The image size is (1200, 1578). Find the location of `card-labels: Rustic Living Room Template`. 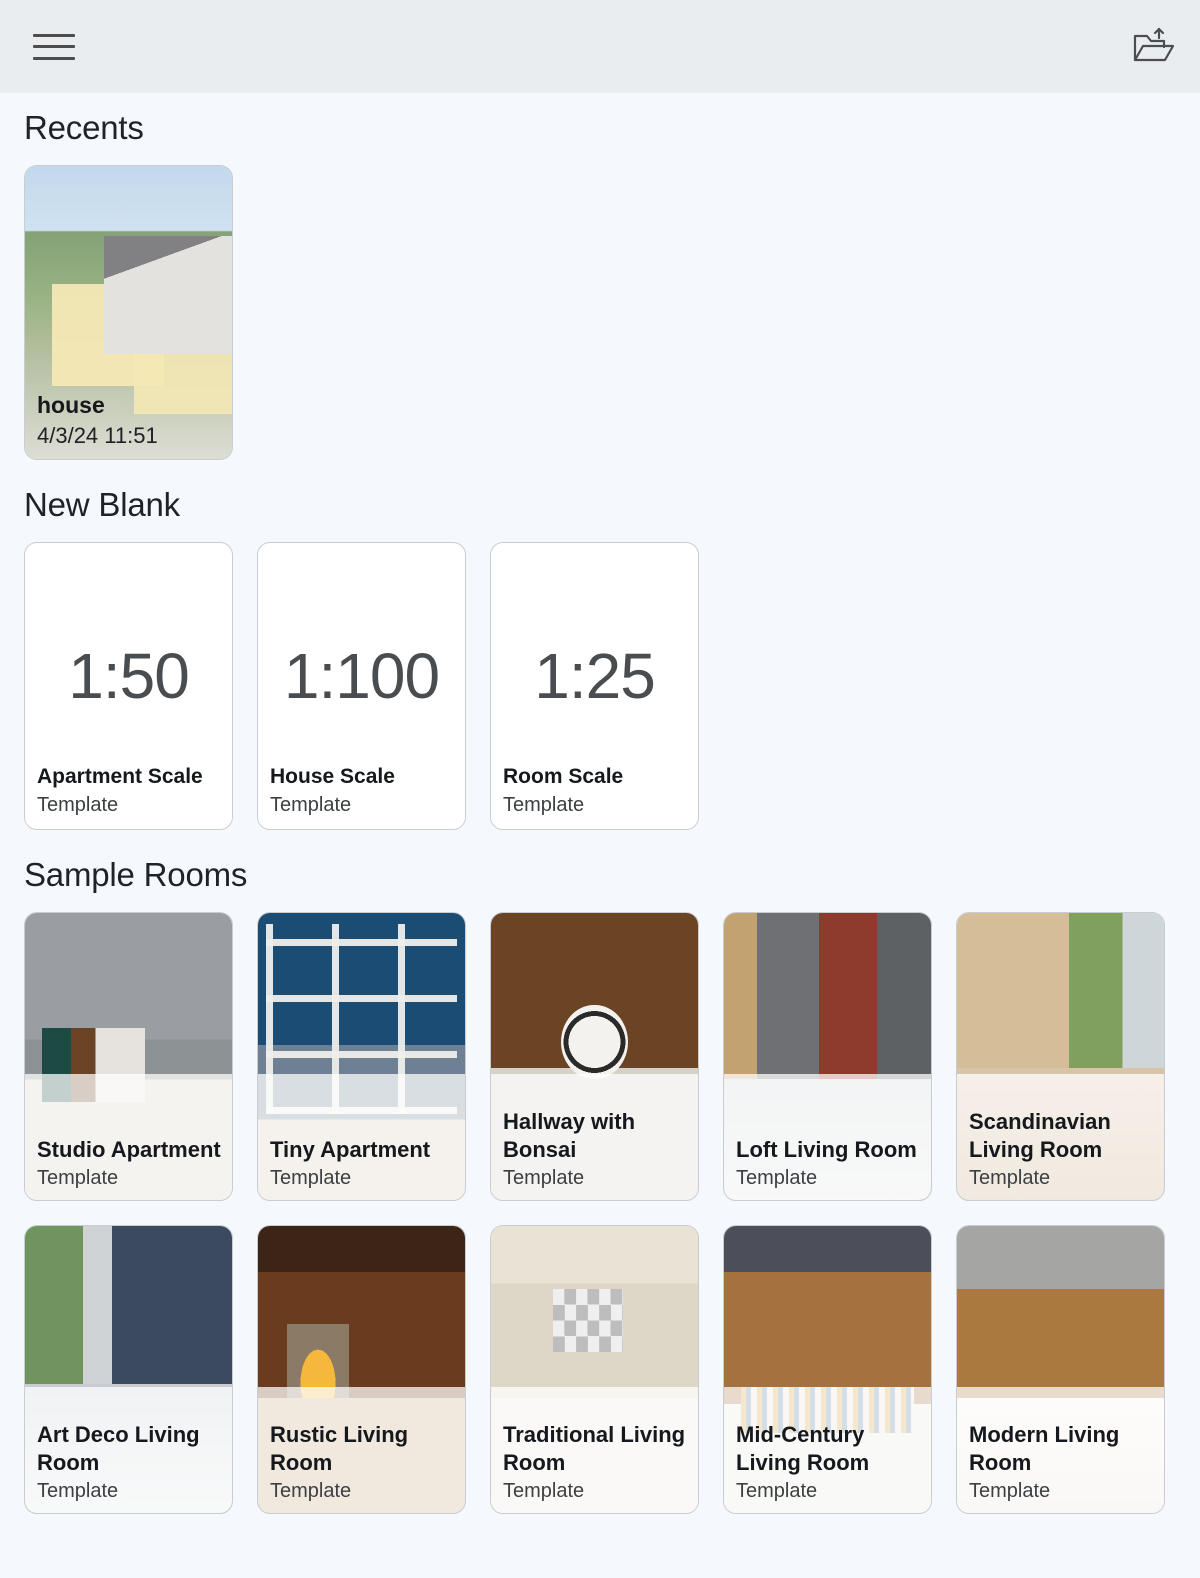

card-labels: Rustic Living Room Template is located at coordinates (362, 1462).